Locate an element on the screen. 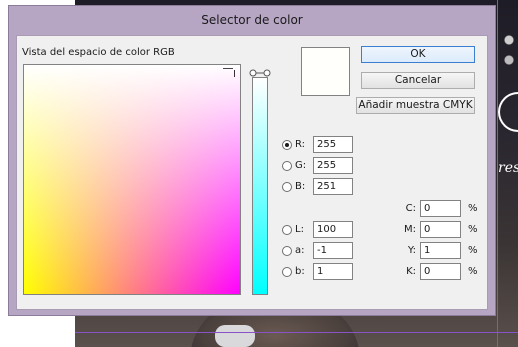  label-g: G: is located at coordinates (301, 165).